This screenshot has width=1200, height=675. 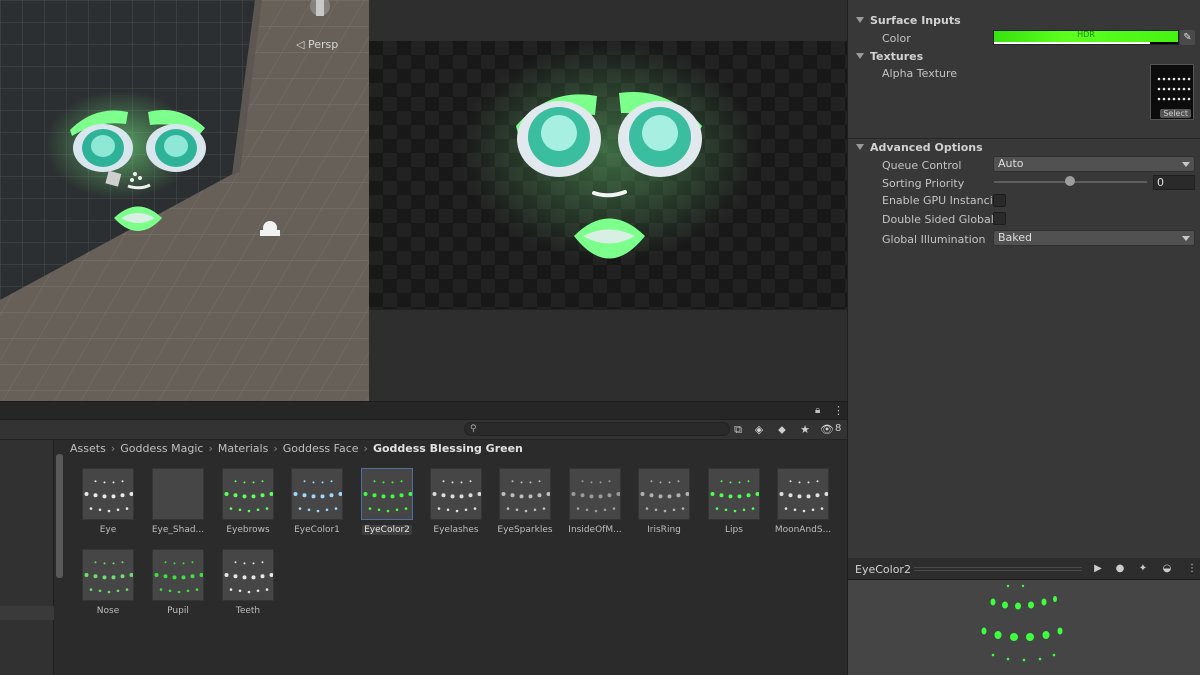 I want to click on material-asset: Pupil, so click(x=178, y=582).